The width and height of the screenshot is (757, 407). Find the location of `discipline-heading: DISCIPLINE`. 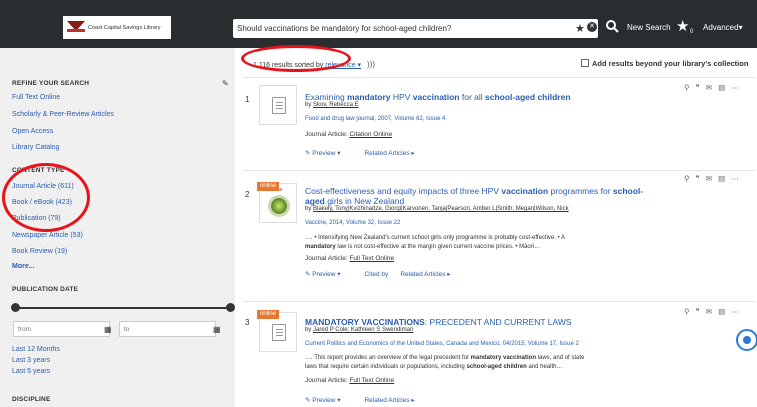

discipline-heading: DISCIPLINE is located at coordinates (31, 399).